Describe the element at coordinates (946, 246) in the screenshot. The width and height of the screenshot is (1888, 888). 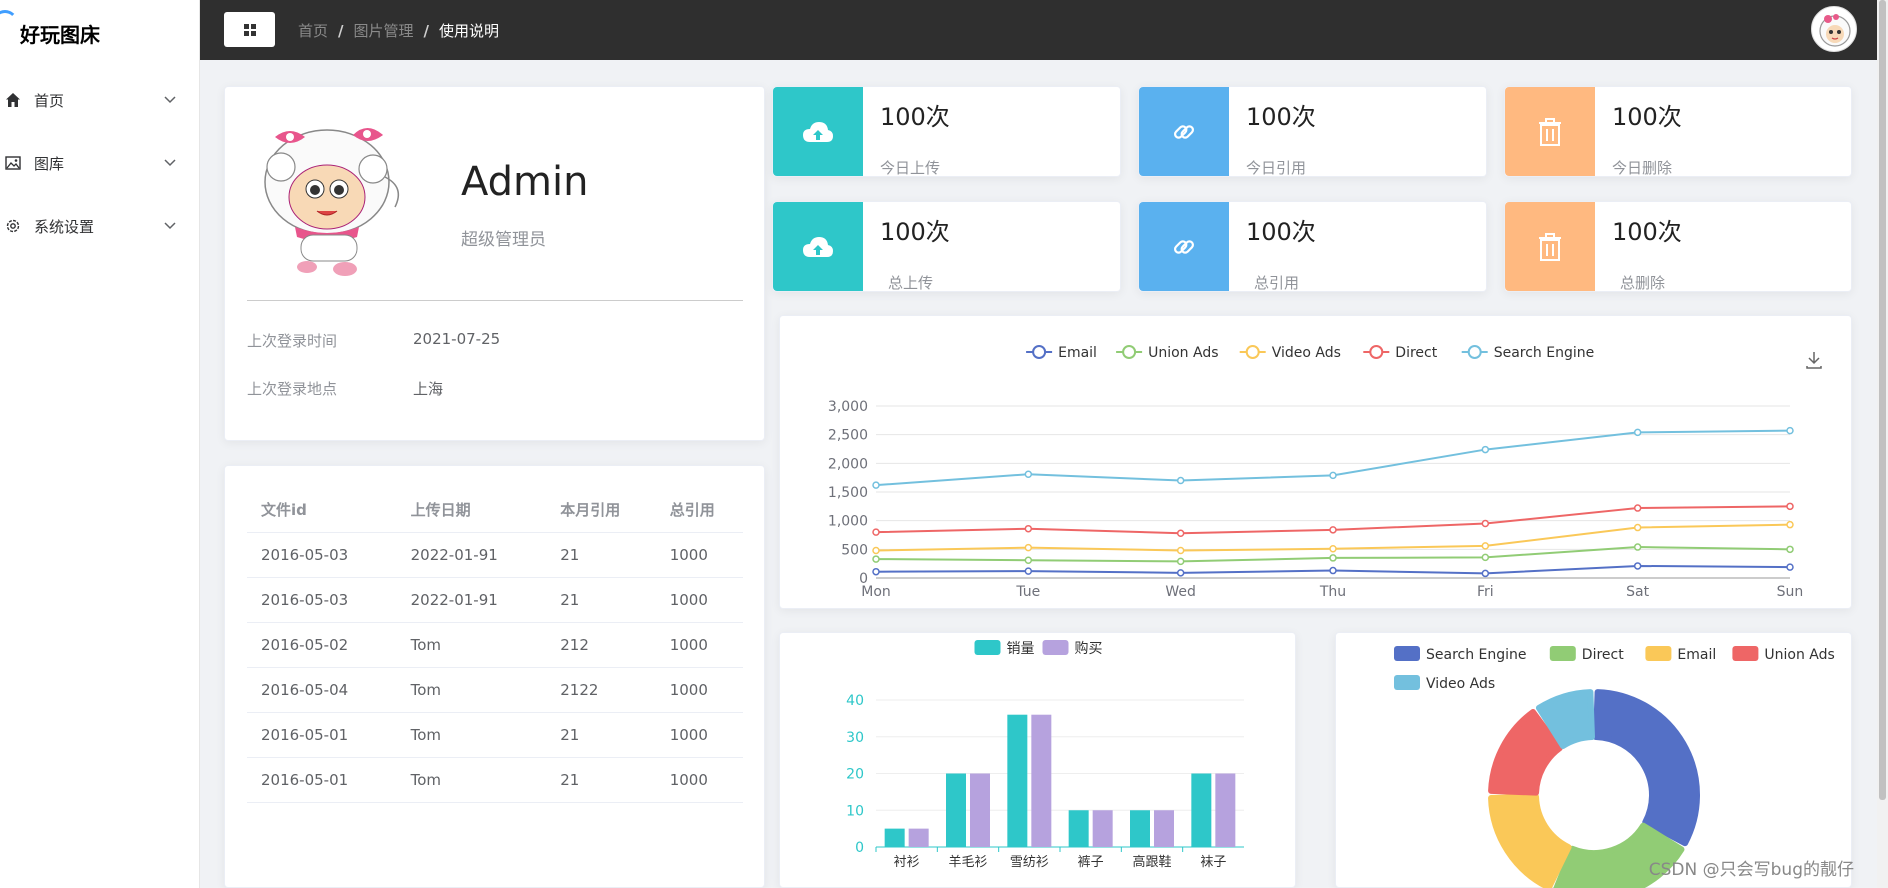
I see `stat-card-total-upload: 100次 总上传` at that location.